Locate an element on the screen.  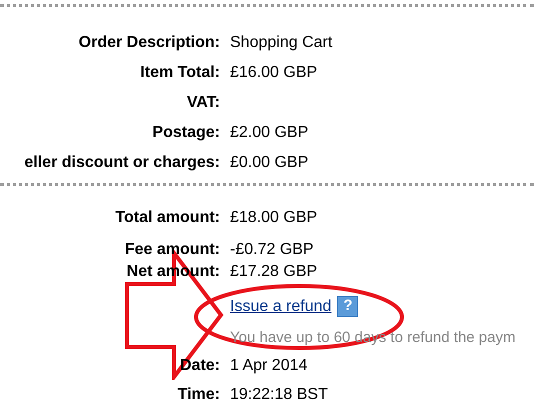
field-label: Total amount: is located at coordinates (167, 218).